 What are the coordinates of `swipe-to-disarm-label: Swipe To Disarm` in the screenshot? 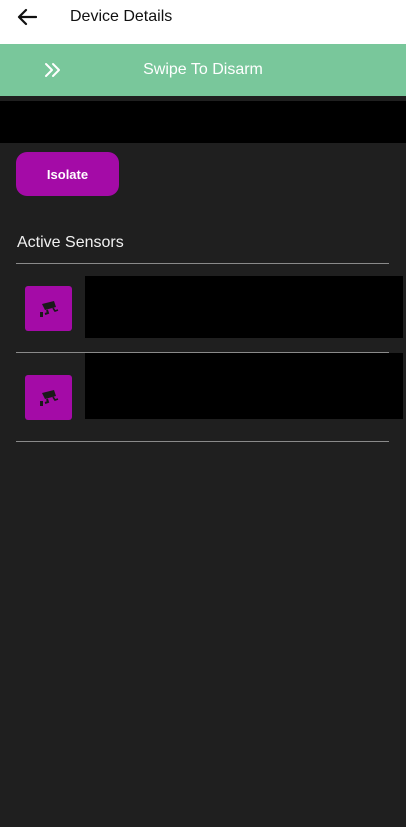 It's located at (203, 69).